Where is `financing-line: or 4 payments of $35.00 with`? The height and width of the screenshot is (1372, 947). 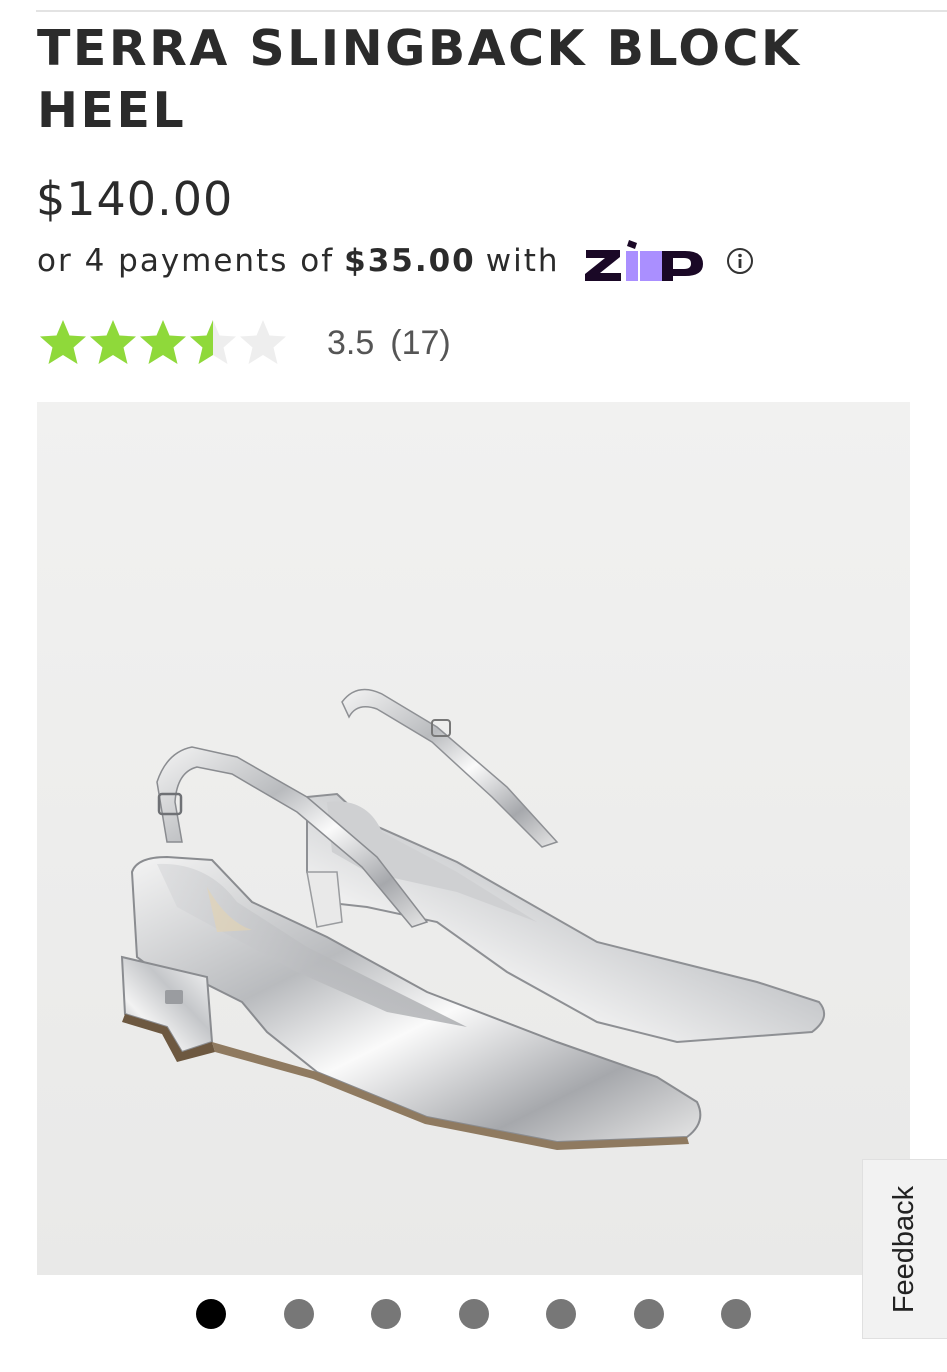
financing-line: or 4 payments of $35.00 with is located at coordinates (395, 261).